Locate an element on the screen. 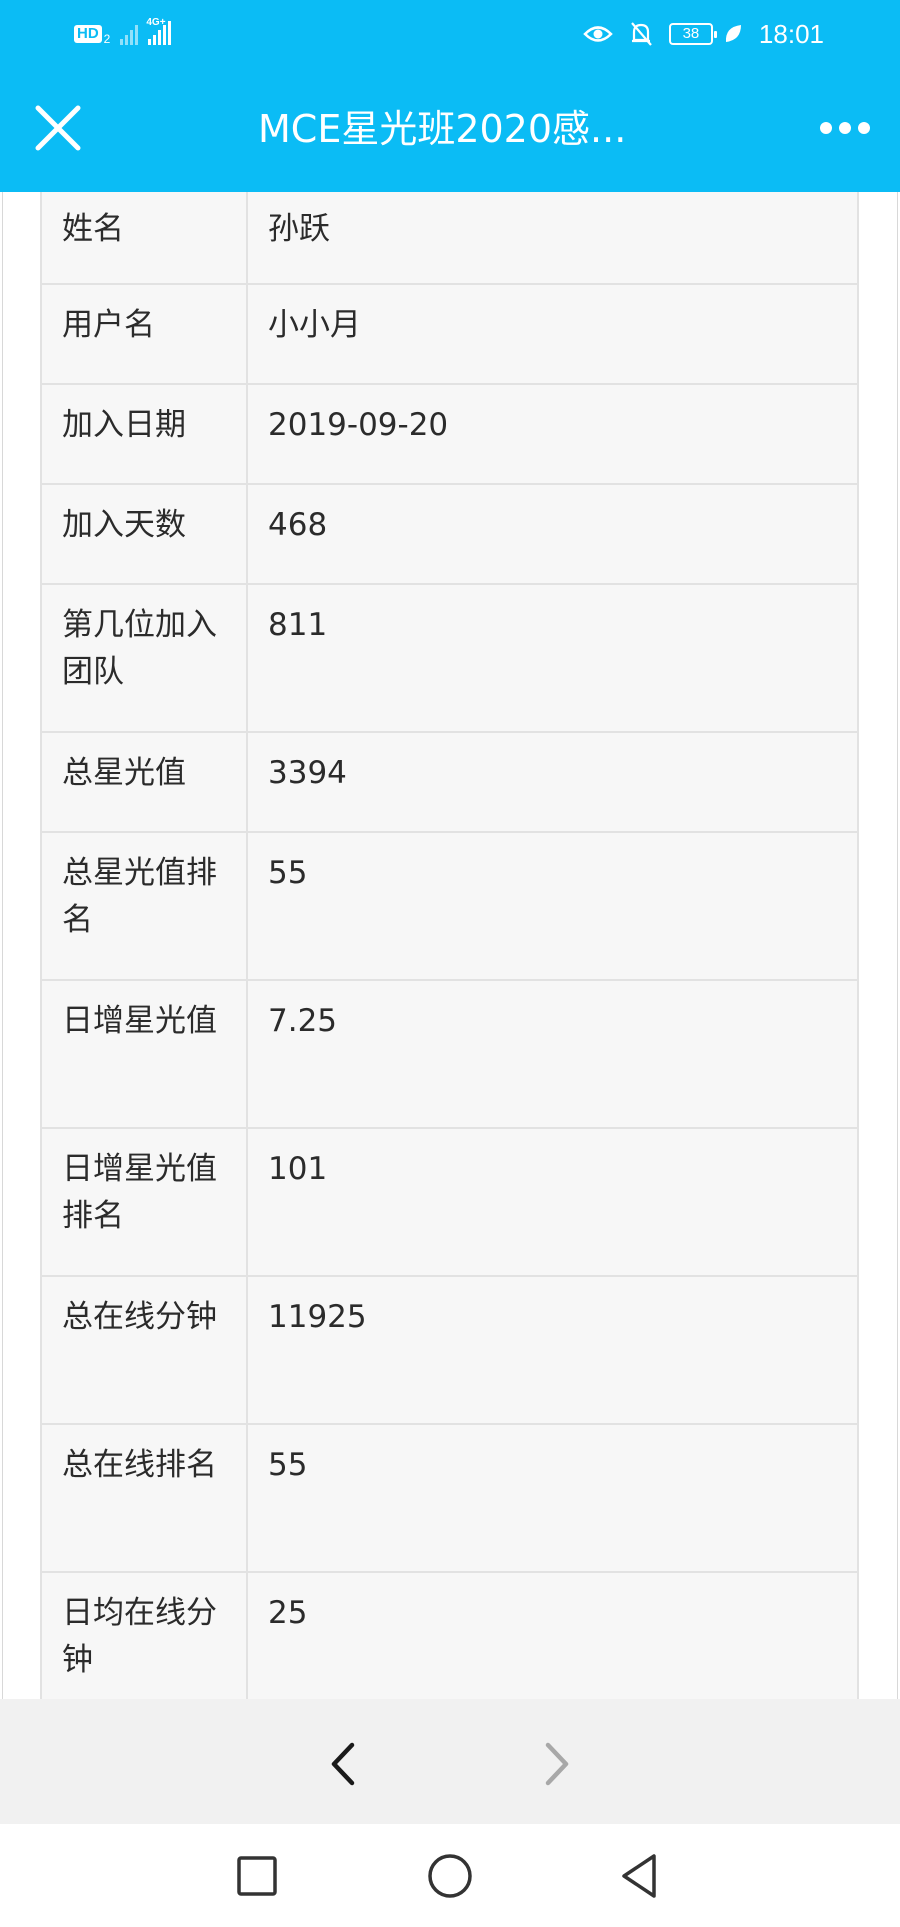 The width and height of the screenshot is (900, 1927). table-row: 总在线分钟 11925 is located at coordinates (449, 1350).